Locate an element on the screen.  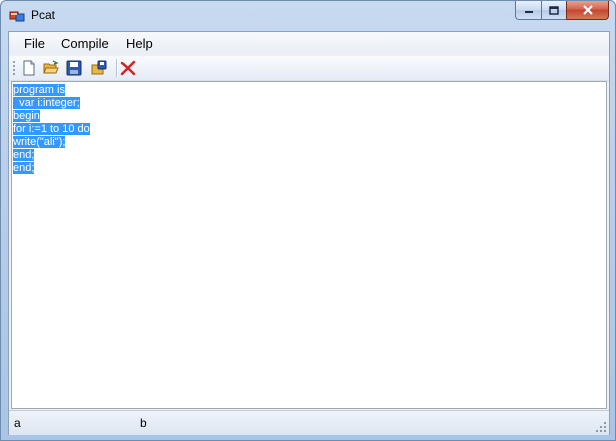
maximize-icon is located at coordinates (554, 10).